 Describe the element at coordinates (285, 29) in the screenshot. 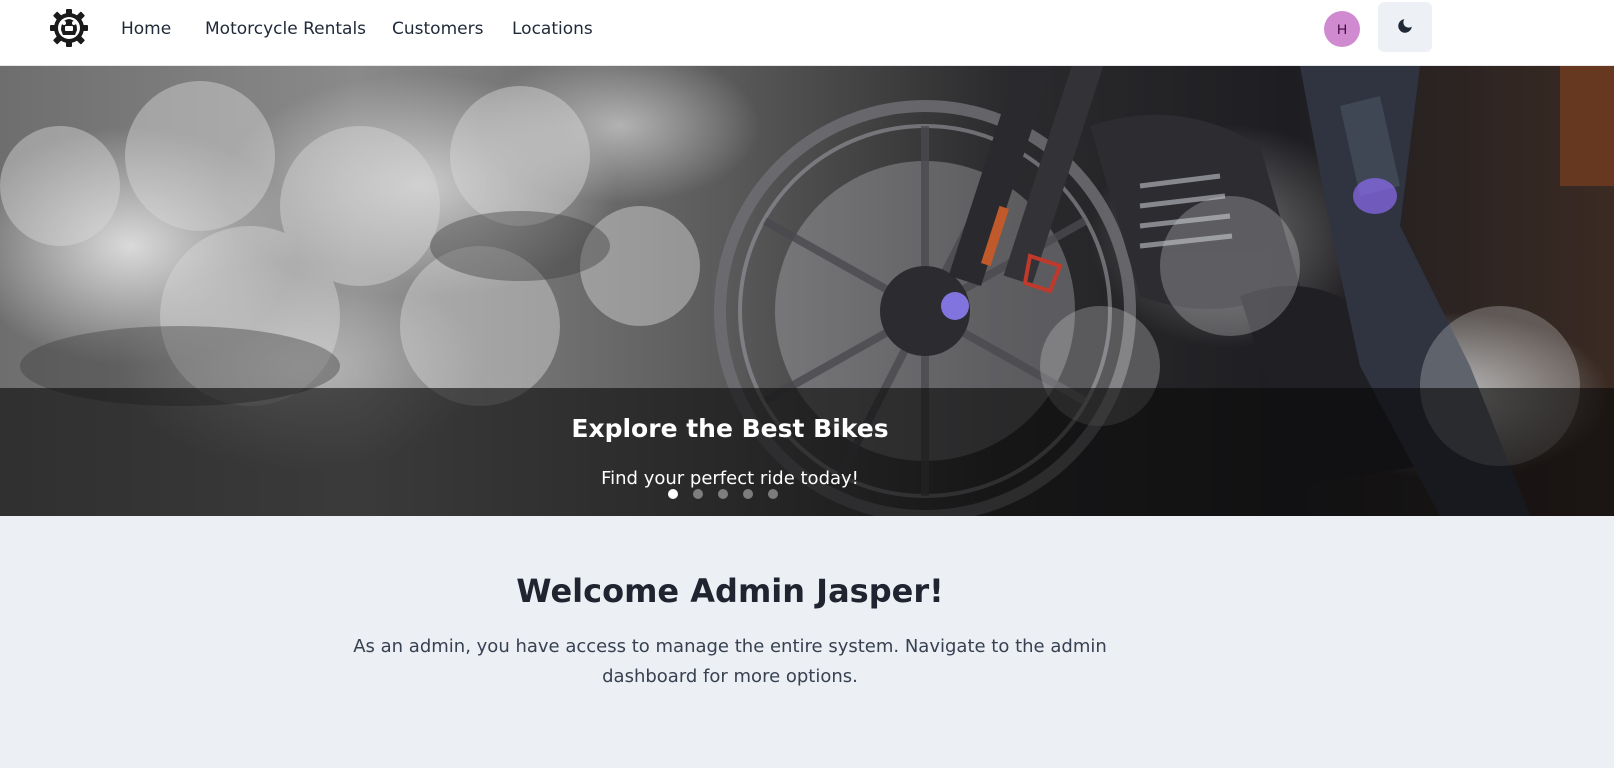

I see `nav-link-motorcycle-rentals: Motorcycle Rentals` at that location.